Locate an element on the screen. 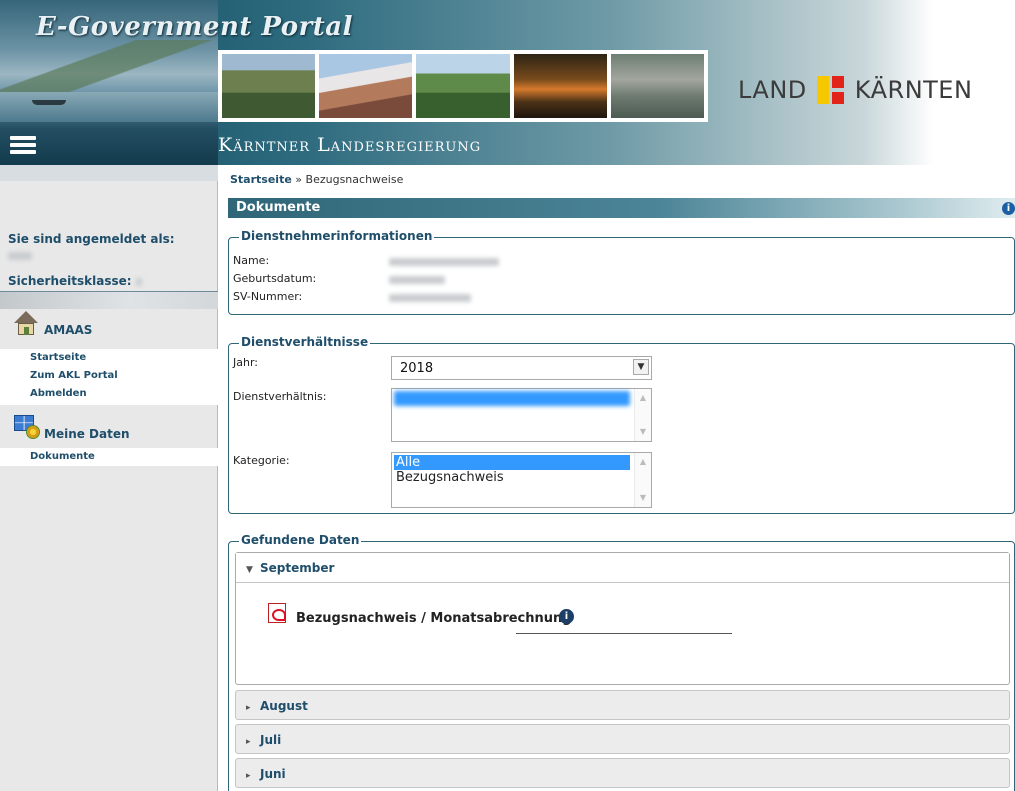 The height and width of the screenshot is (791, 1015). home-icon is located at coordinates (26, 324).